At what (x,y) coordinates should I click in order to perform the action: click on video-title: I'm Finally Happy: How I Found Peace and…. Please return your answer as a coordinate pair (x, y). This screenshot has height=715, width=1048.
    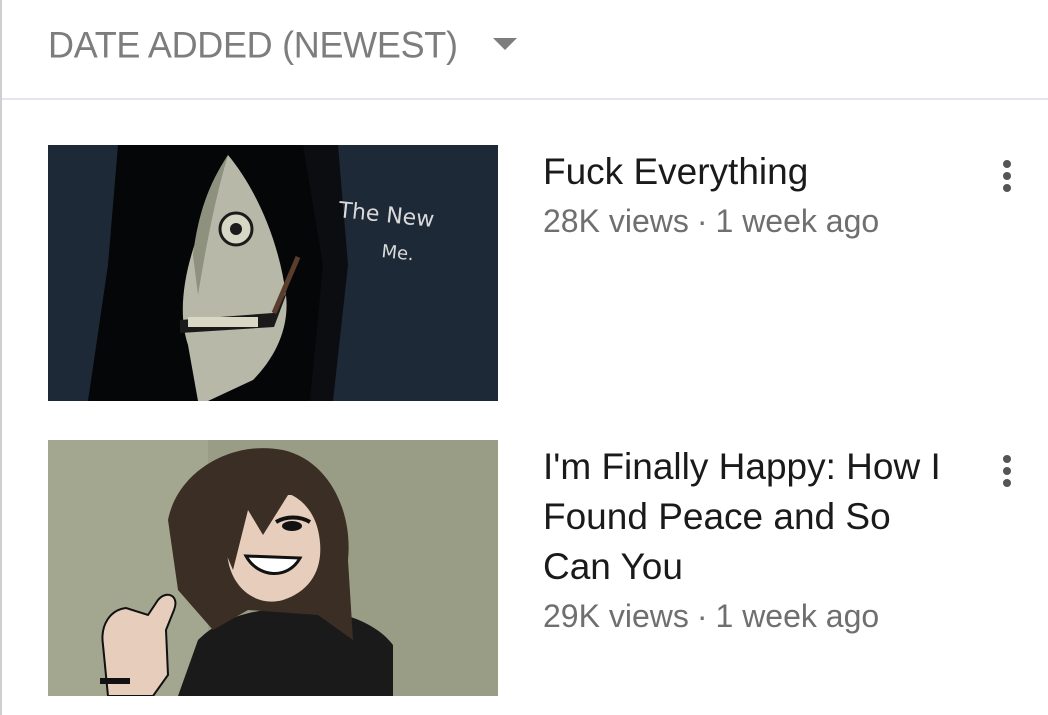
    Looking at the image, I should click on (753, 517).